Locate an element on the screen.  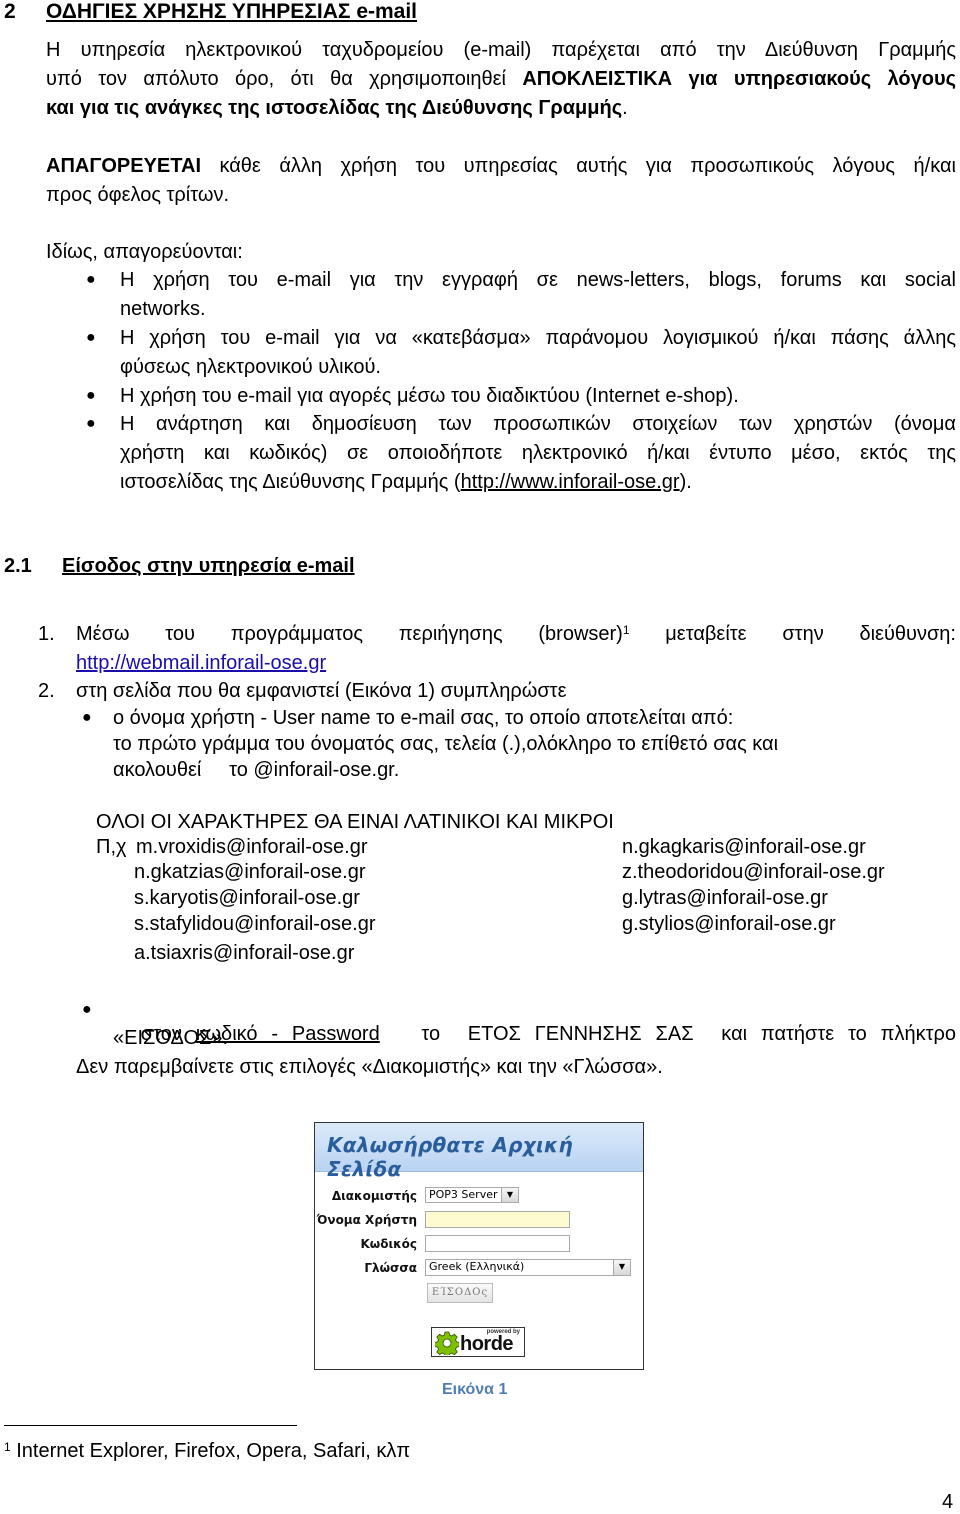
intro-period: . is located at coordinates (625, 108).